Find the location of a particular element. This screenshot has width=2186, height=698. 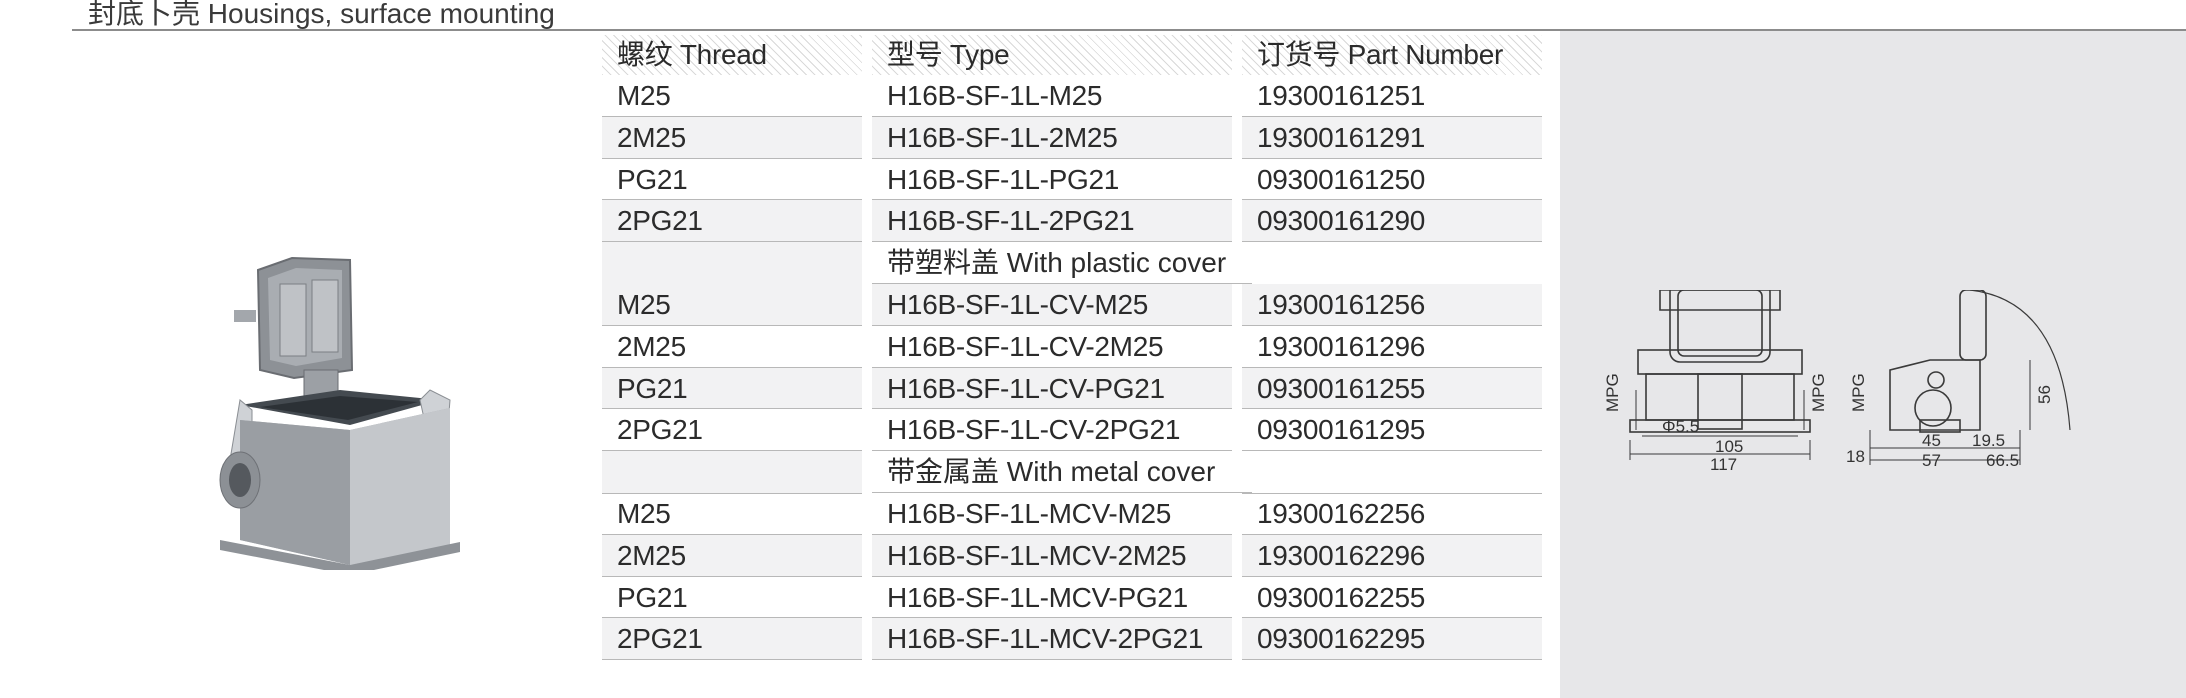

part-number-cell: 09300161255 is located at coordinates (1392, 388).